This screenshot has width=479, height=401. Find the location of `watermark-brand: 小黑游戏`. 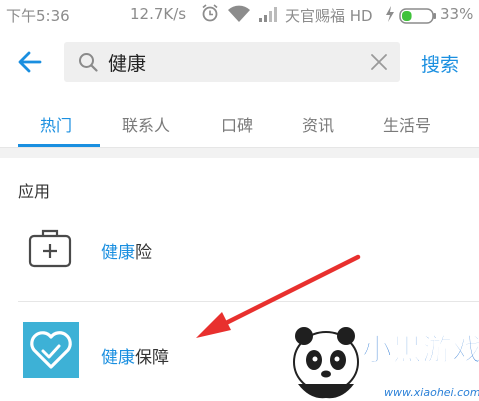

watermark-brand: 小黑游戏 is located at coordinates (420, 350).